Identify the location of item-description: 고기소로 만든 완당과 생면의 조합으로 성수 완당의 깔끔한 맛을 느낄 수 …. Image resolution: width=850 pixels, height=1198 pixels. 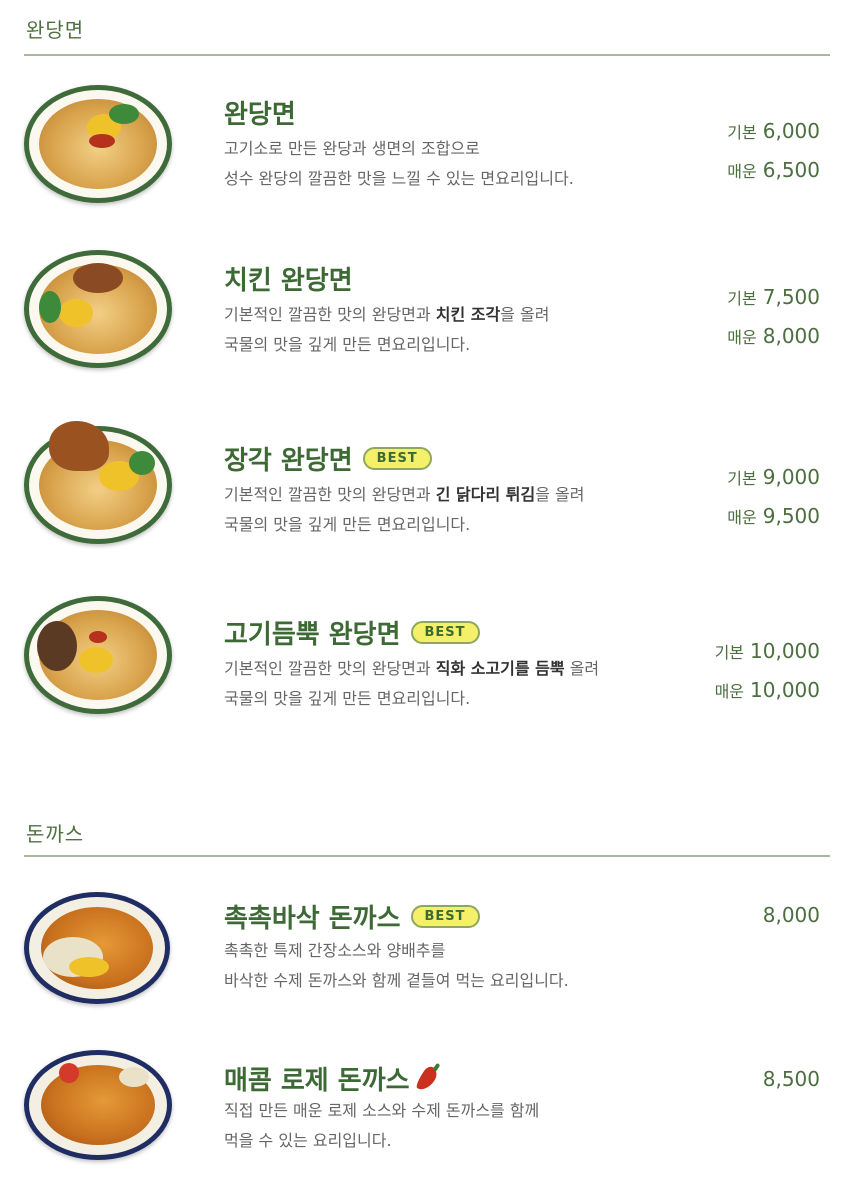
(399, 163).